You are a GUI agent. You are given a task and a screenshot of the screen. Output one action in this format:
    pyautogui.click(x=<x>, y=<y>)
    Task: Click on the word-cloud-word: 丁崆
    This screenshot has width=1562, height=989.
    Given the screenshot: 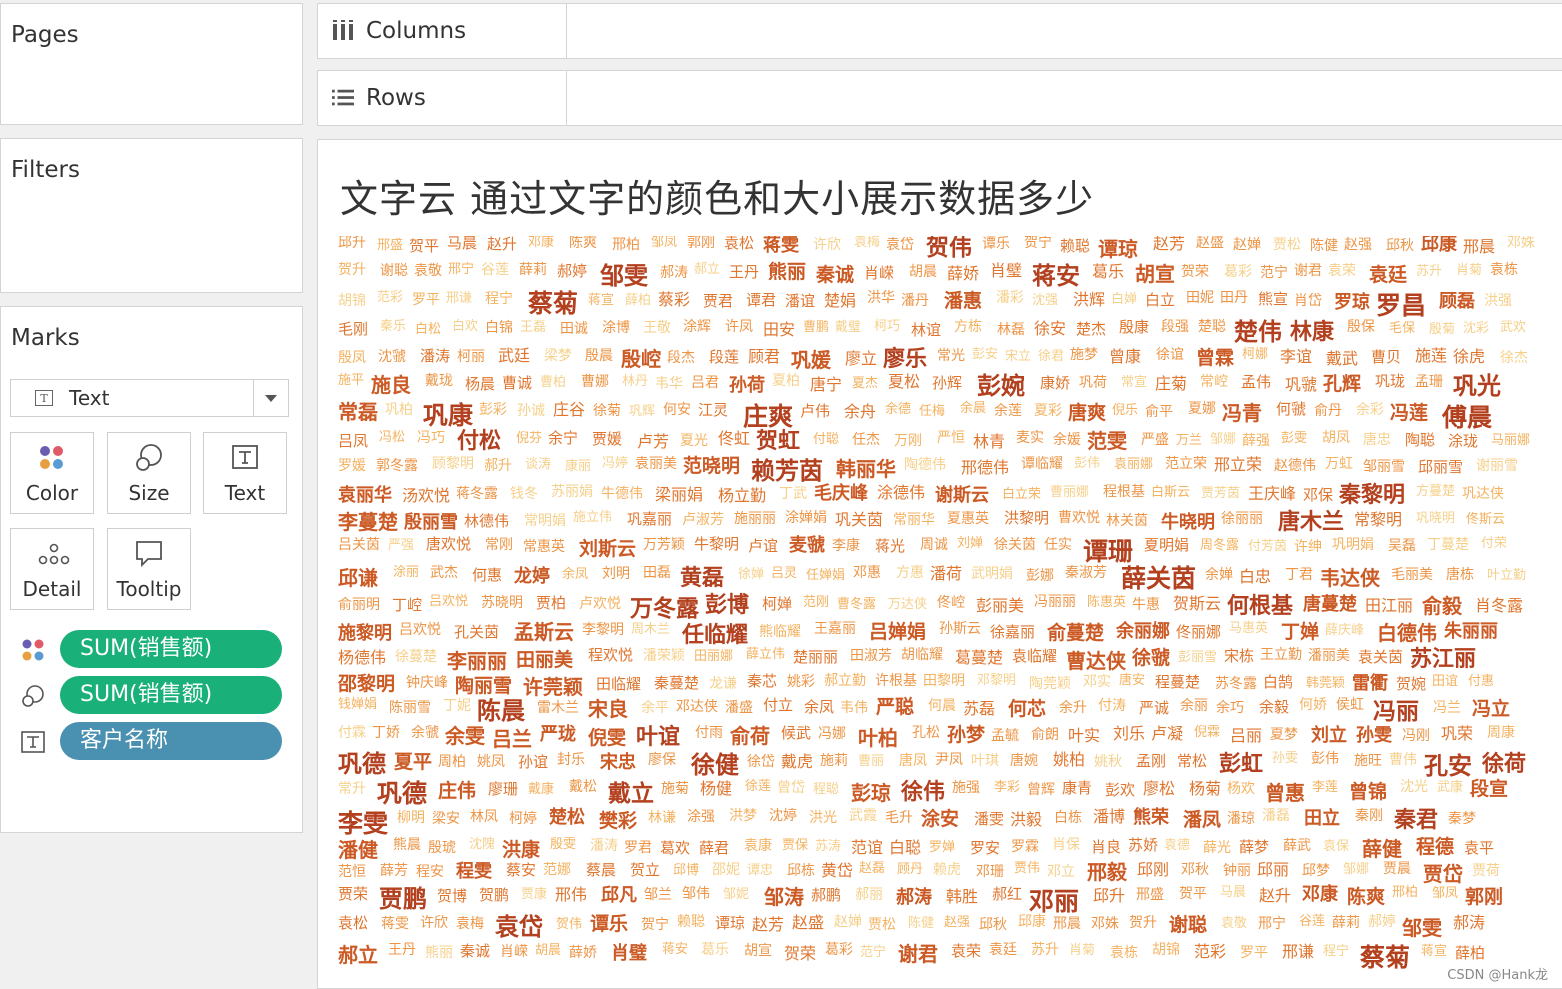 What is the action you would take?
    pyautogui.click(x=407, y=605)
    